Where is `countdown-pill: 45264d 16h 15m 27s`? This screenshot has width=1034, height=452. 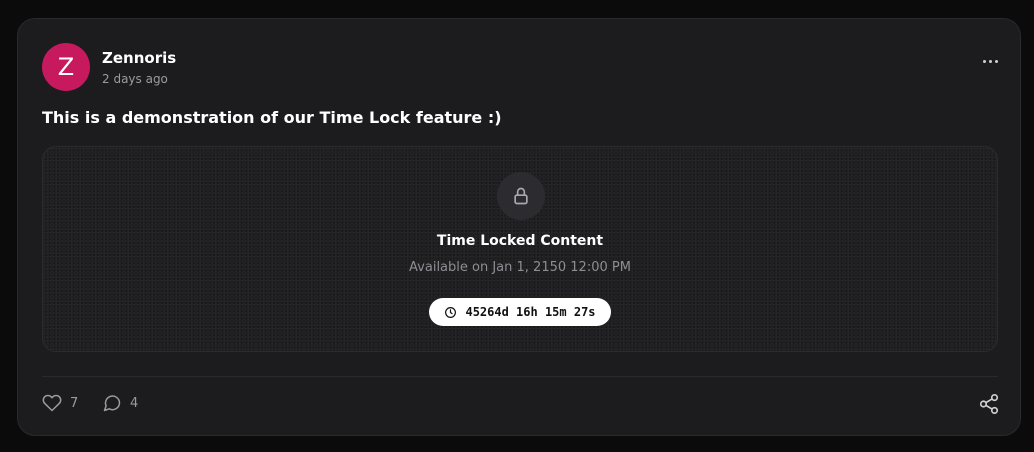 countdown-pill: 45264d 16h 15m 27s is located at coordinates (520, 312).